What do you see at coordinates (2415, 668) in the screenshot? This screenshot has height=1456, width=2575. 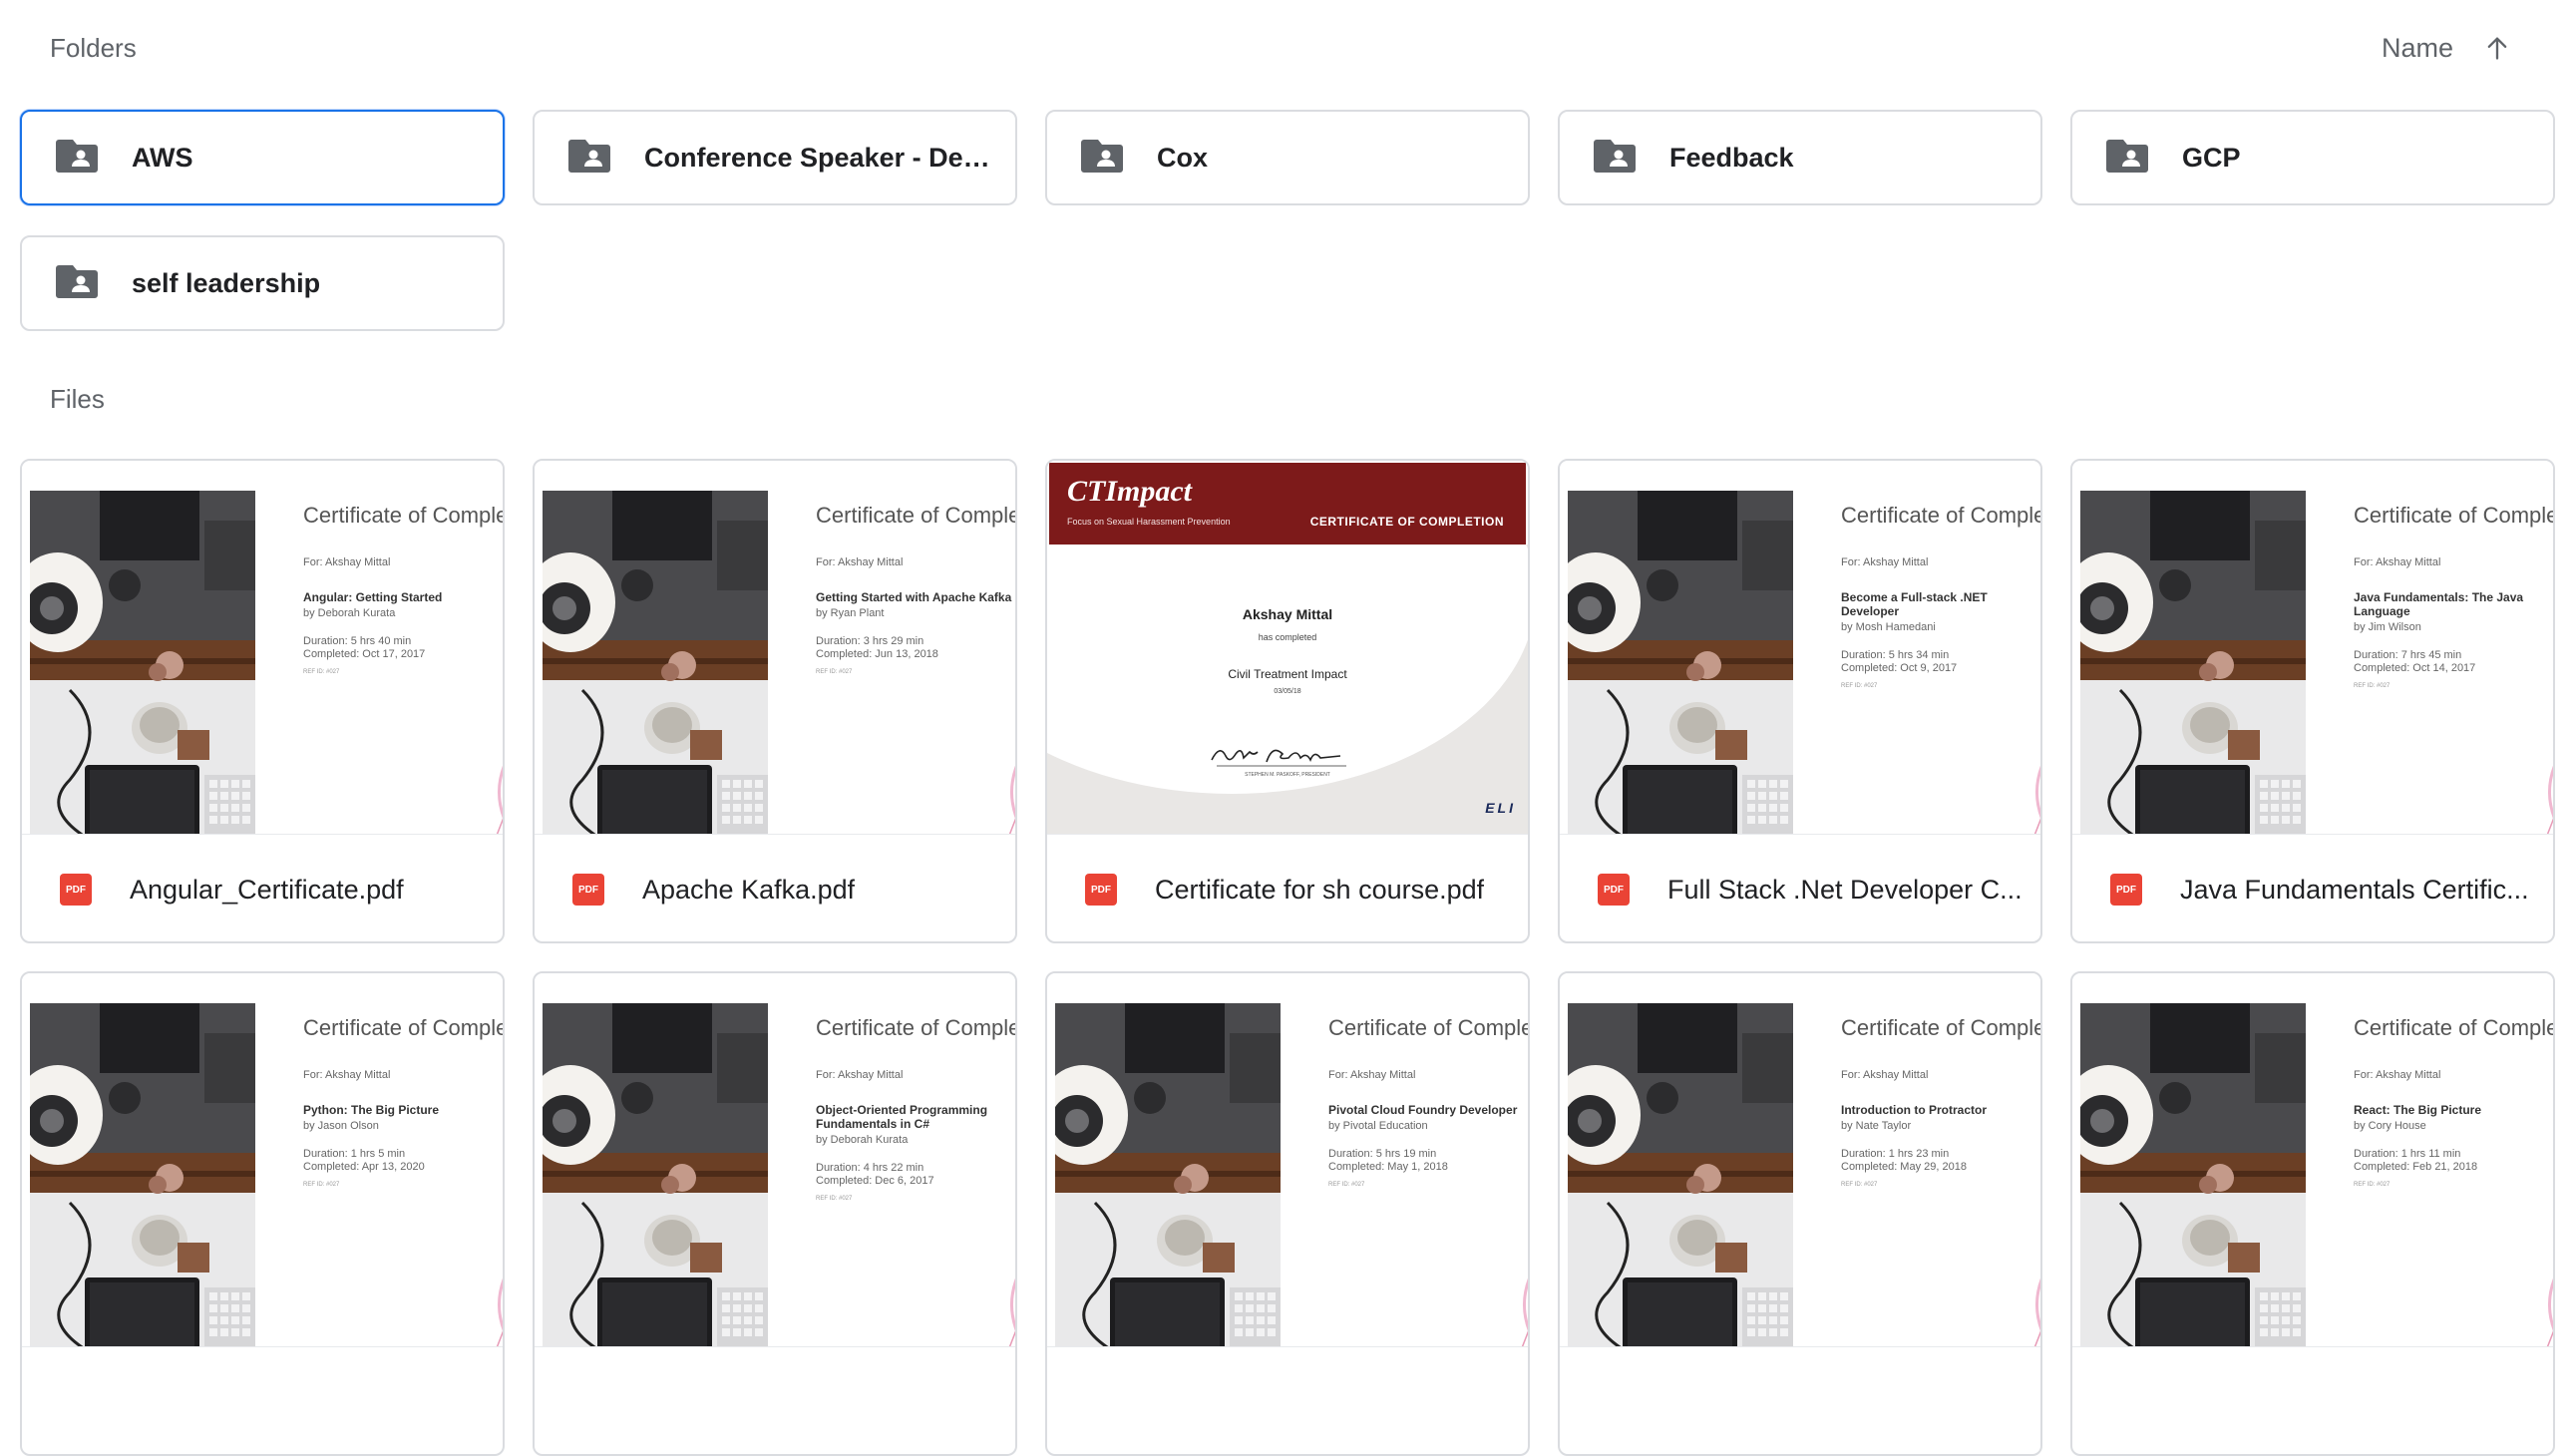 I see `certificate-completed: Completed: Oct 14, 2017` at bounding box center [2415, 668].